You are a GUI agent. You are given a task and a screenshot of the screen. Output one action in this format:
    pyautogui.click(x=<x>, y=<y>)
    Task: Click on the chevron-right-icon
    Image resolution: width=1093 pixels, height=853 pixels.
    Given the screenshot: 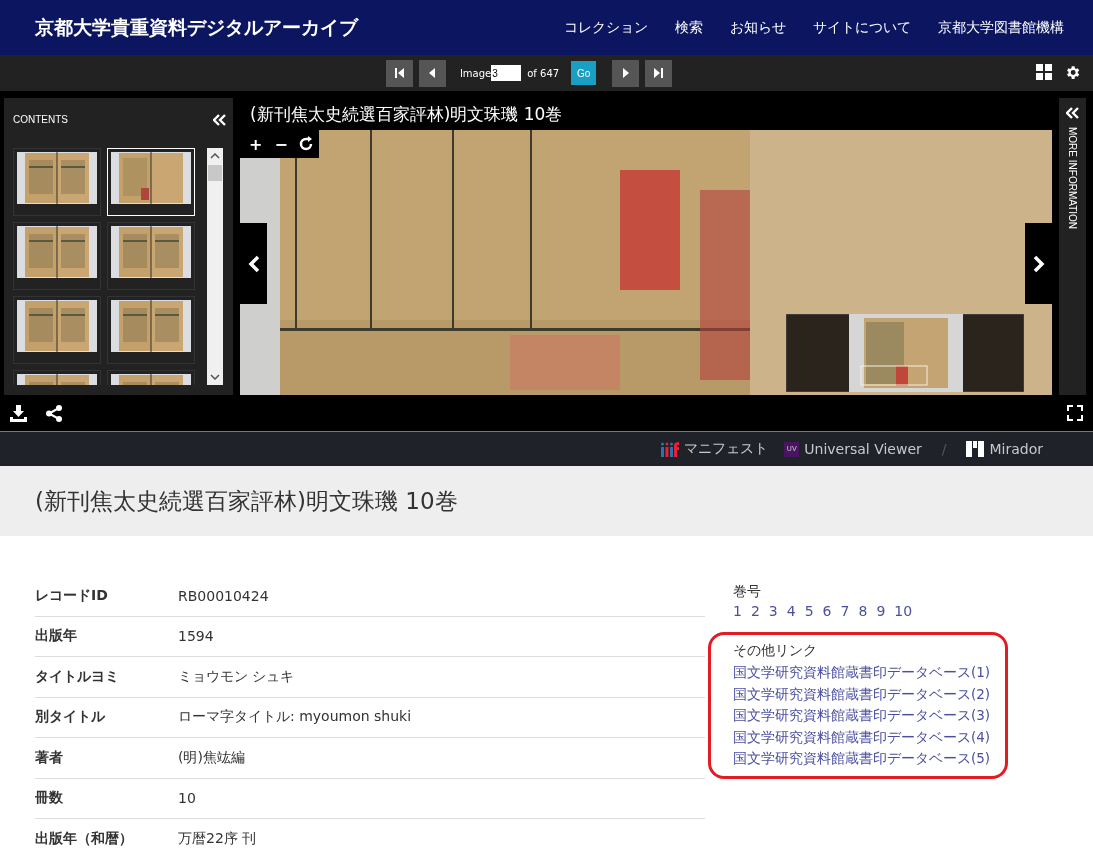 What is the action you would take?
    pyautogui.click(x=1038, y=263)
    